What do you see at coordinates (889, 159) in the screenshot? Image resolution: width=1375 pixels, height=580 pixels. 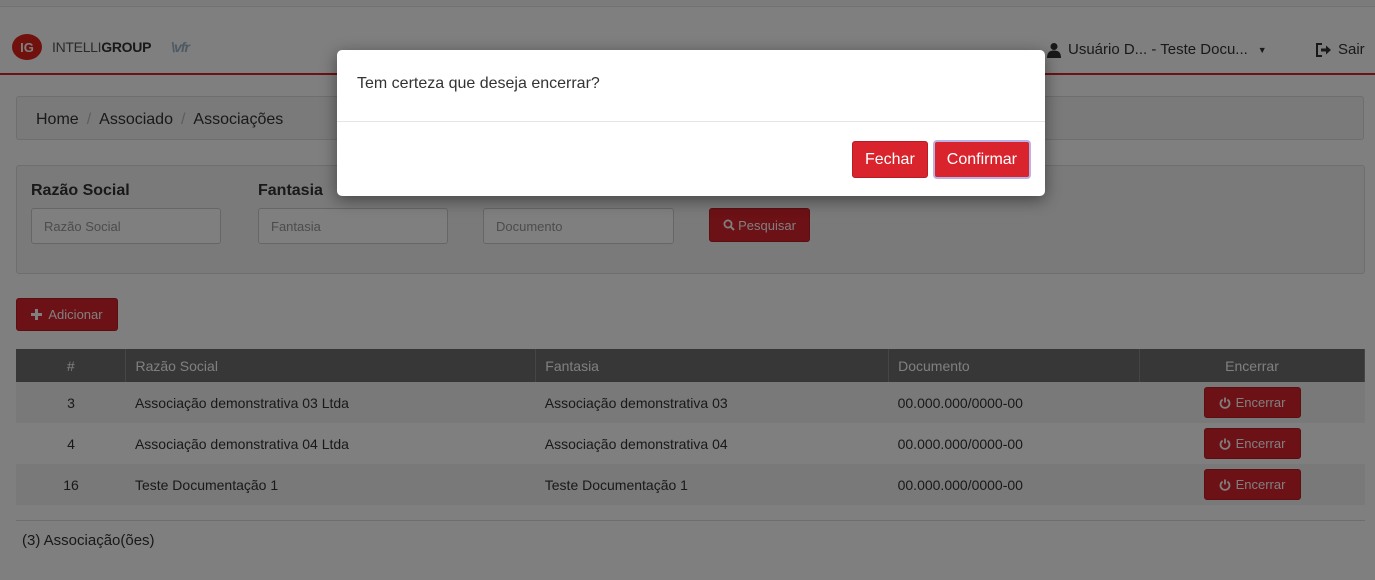 I see `close-button: Fechar` at bounding box center [889, 159].